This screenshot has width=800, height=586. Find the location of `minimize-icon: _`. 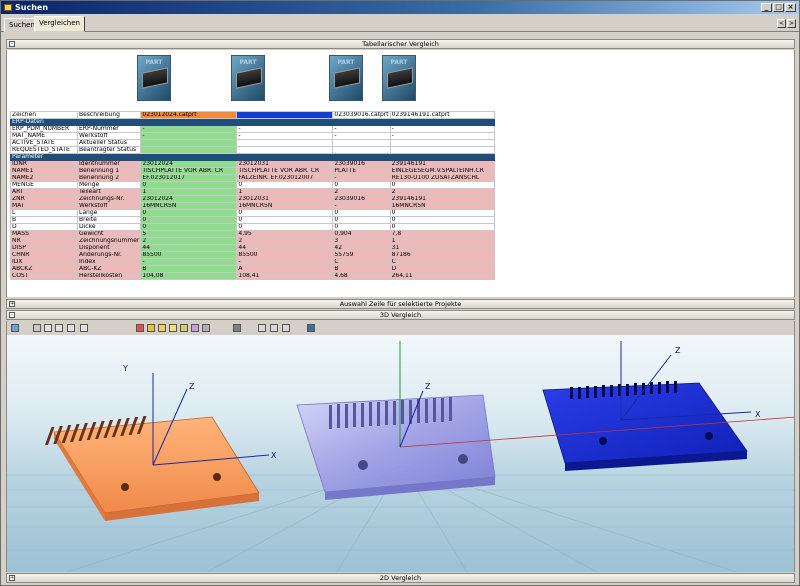

minimize-icon: _ is located at coordinates (766, 7).